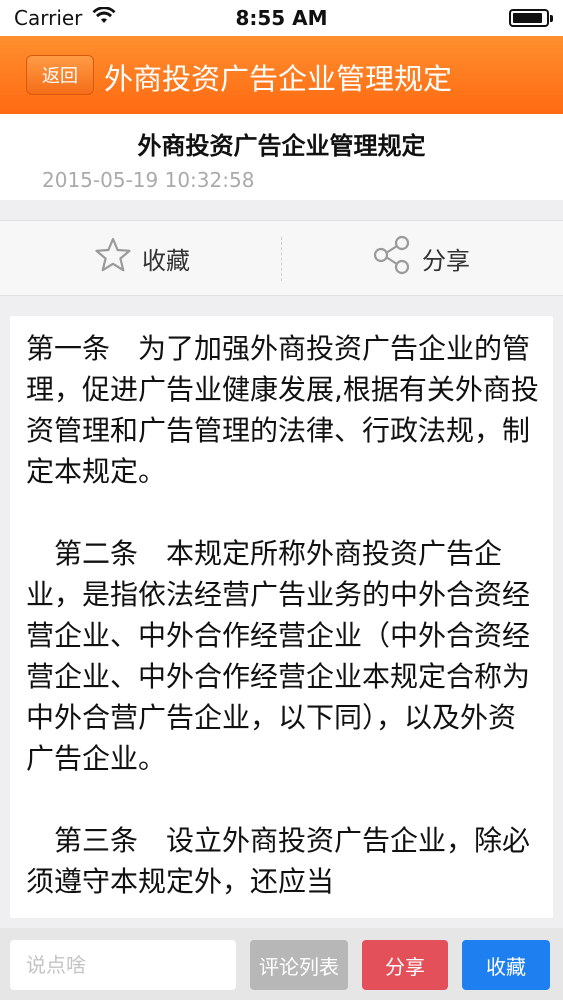 This screenshot has width=563, height=1000. I want to click on article-header: 外商投资广告企业管理规定 2015-05-19 10:32:58, so click(281, 157).